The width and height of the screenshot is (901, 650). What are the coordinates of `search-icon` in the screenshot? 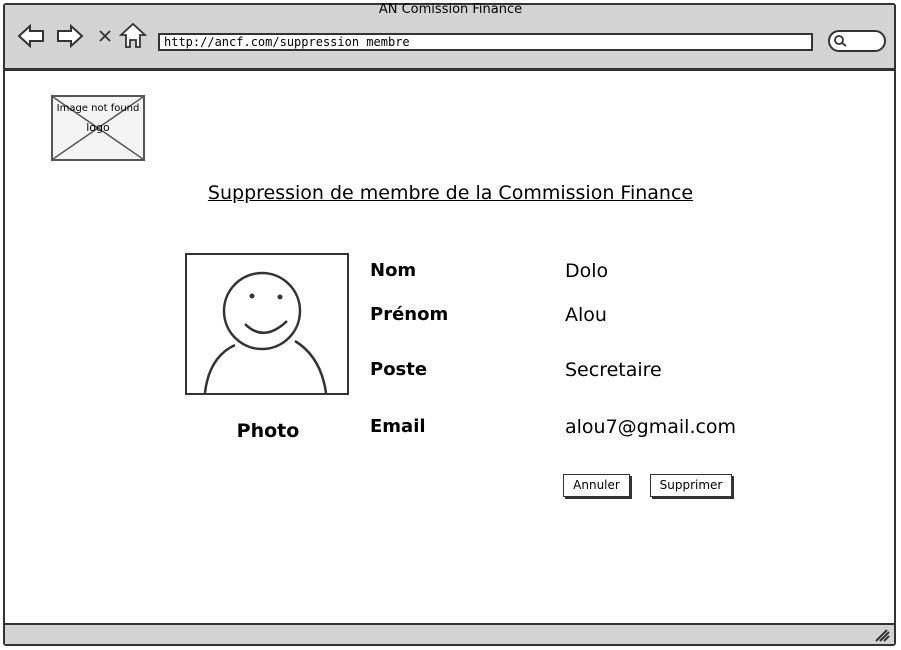 It's located at (840, 41).